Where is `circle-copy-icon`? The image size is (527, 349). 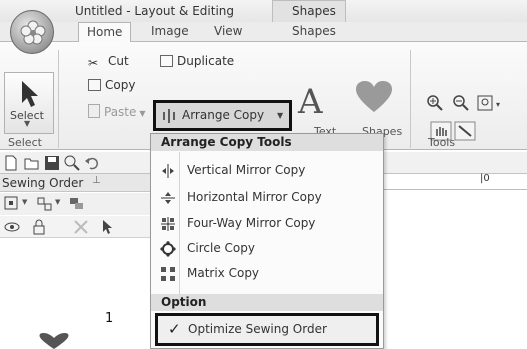
circle-copy-icon is located at coordinates (168, 249).